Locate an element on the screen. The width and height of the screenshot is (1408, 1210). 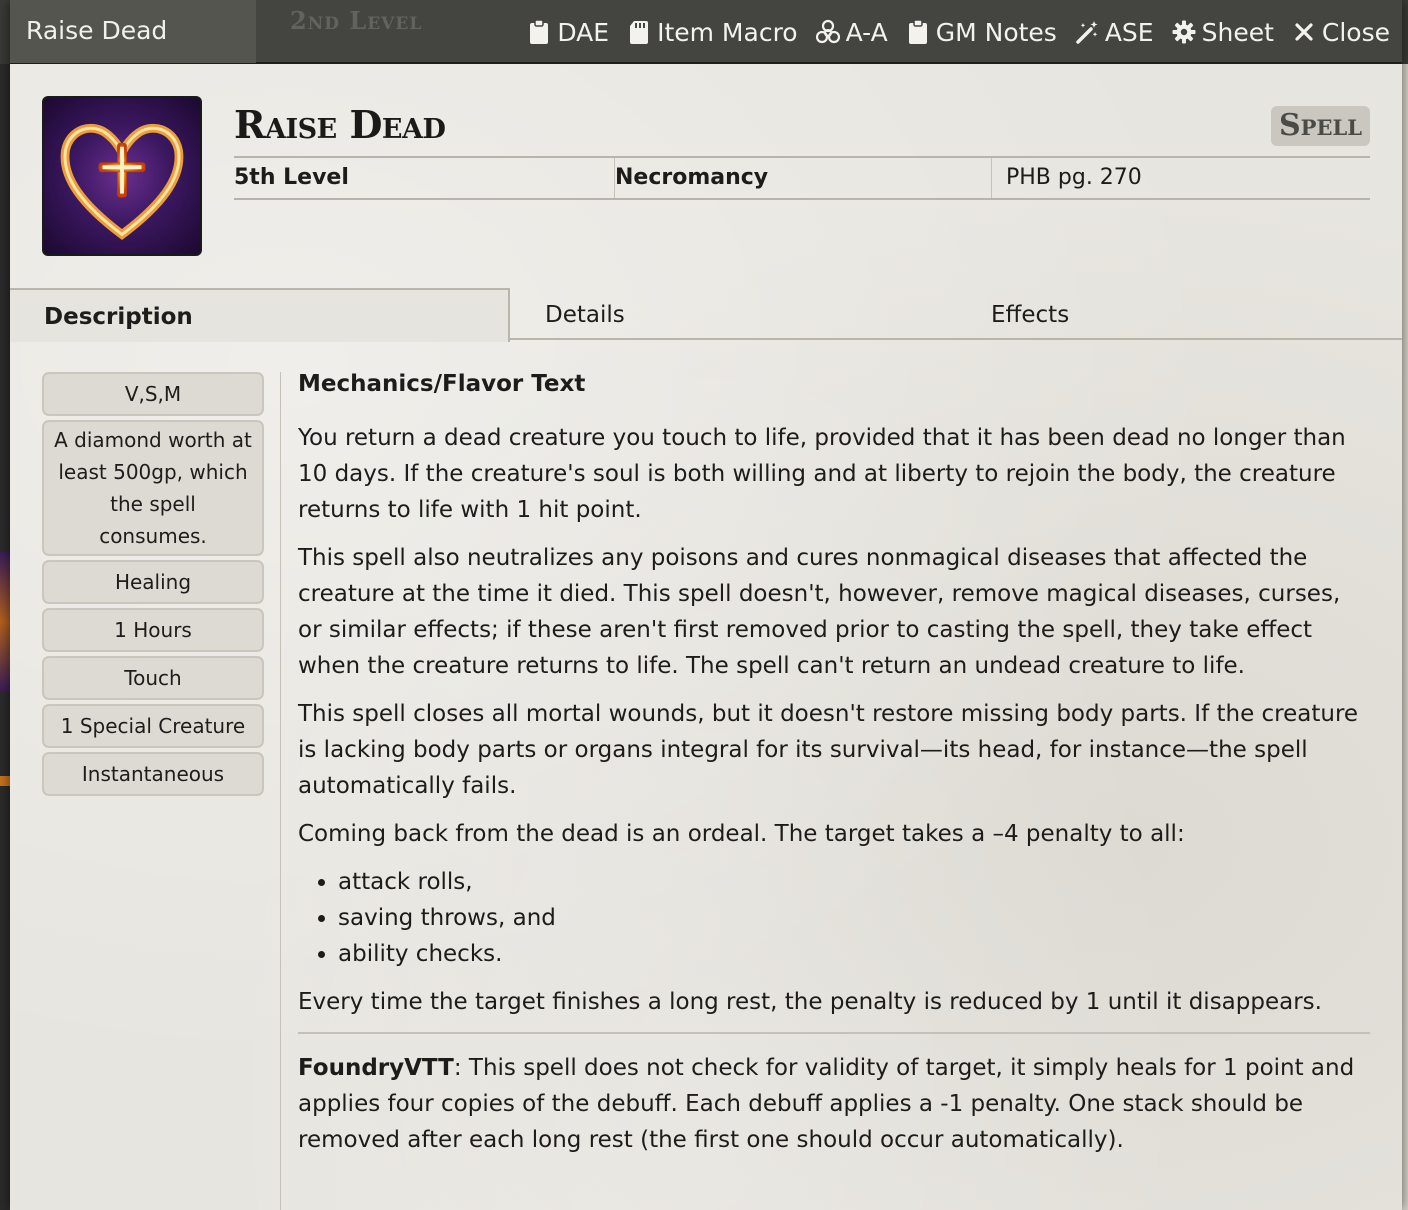
ase-button: ASE is located at coordinates (1114, 32).